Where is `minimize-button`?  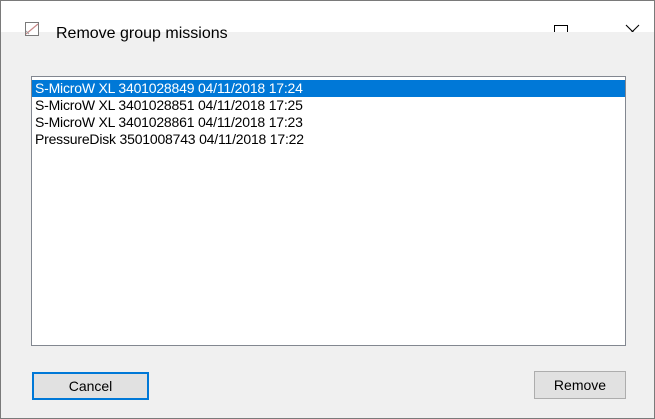
minimize-button is located at coordinates (492, 16).